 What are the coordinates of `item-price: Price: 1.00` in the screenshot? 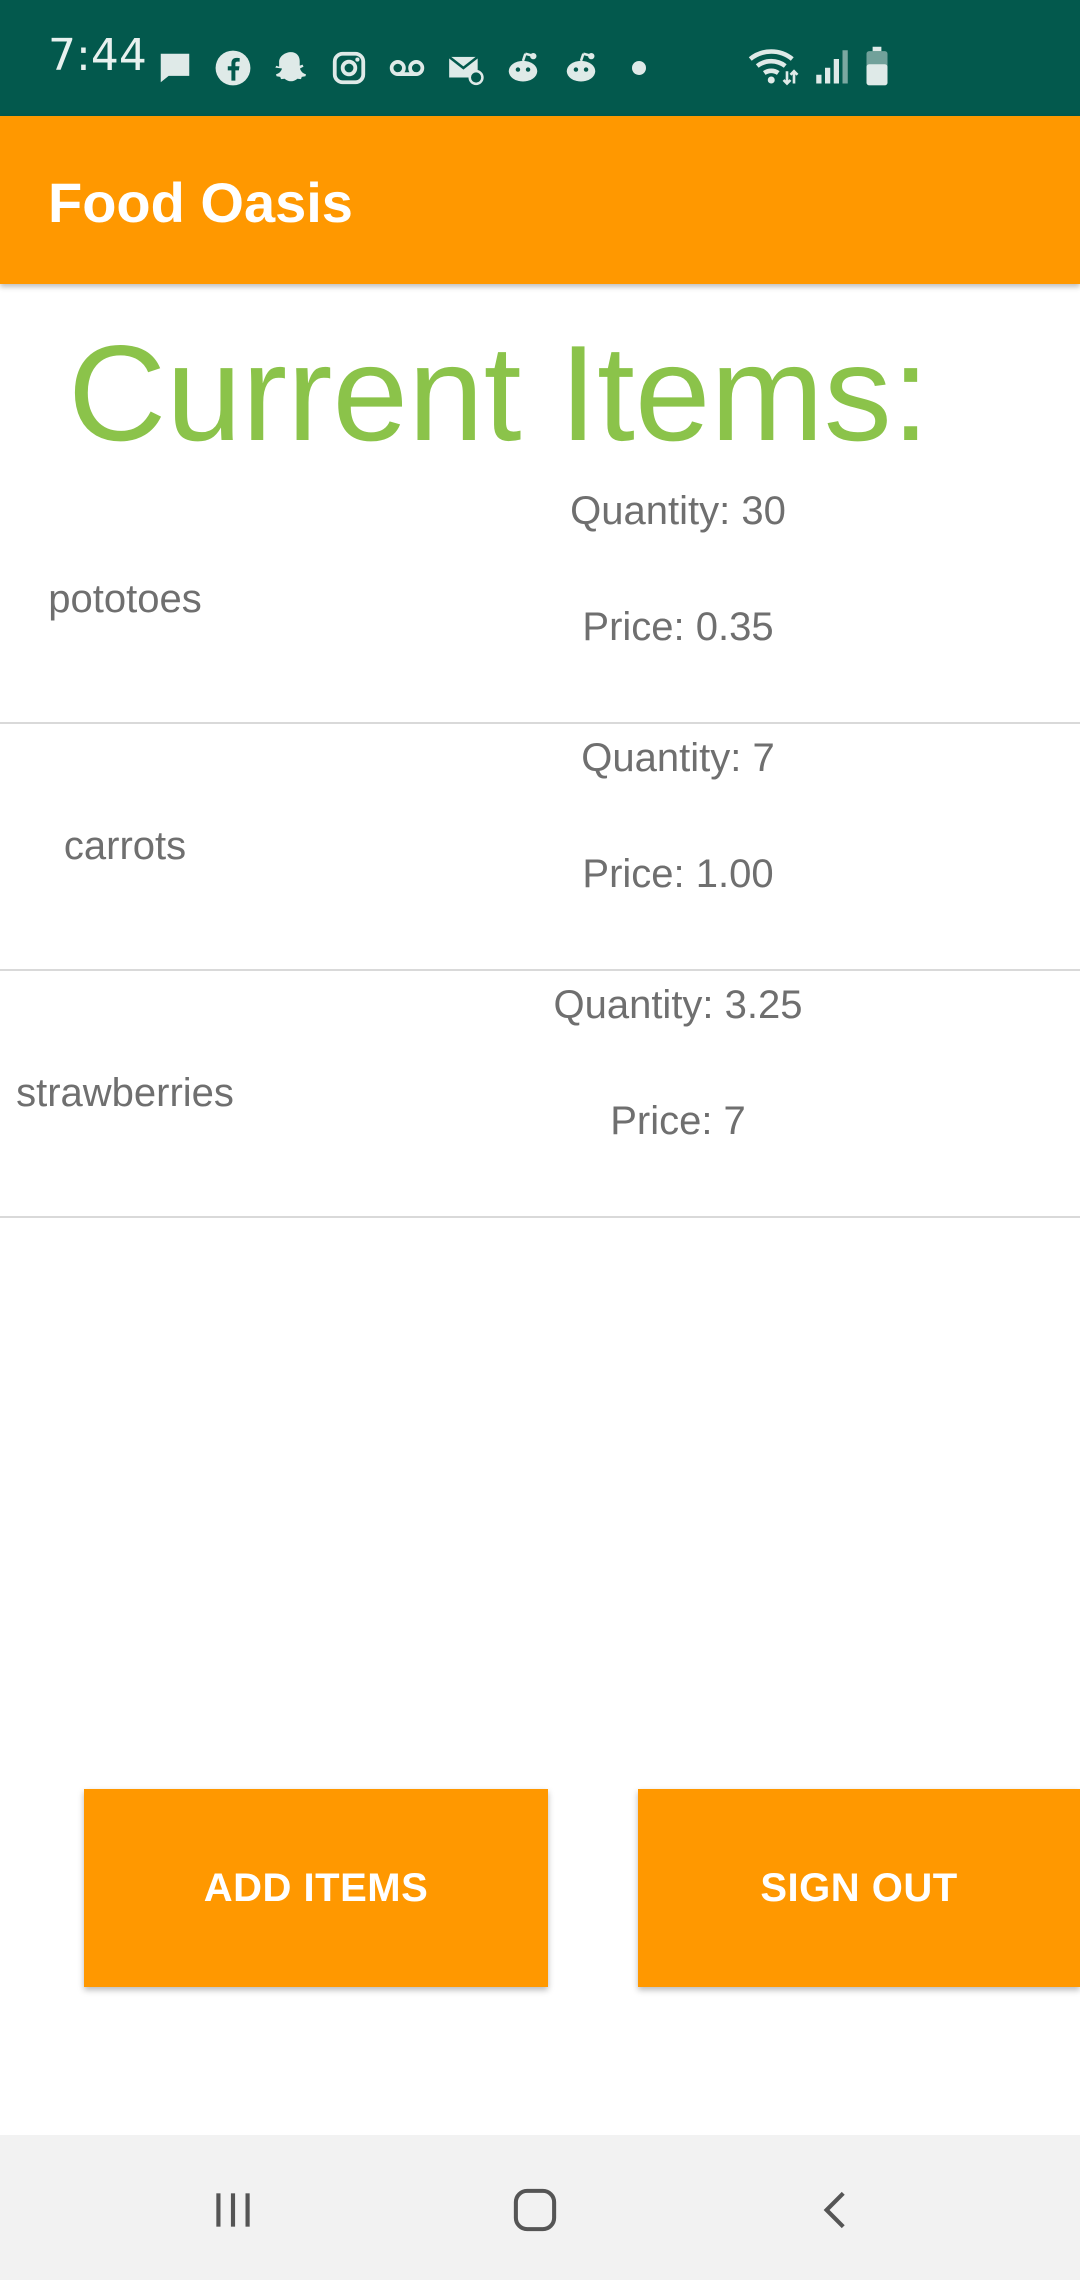 It's located at (678, 874).